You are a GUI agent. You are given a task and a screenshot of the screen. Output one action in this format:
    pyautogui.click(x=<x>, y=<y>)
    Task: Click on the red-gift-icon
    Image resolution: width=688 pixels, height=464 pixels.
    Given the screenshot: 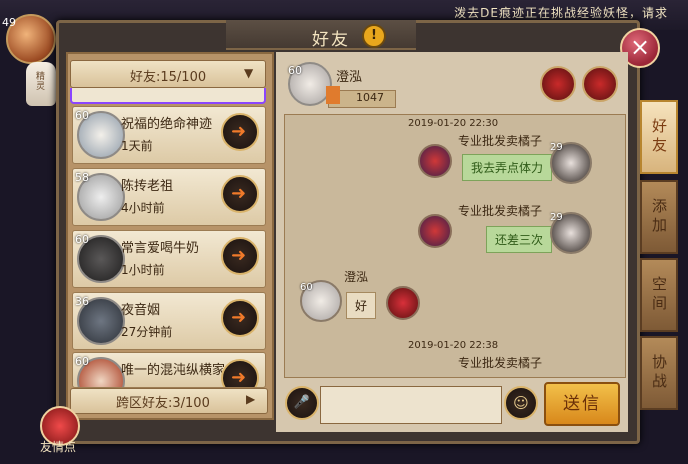 What is the action you would take?
    pyautogui.click(x=558, y=84)
    